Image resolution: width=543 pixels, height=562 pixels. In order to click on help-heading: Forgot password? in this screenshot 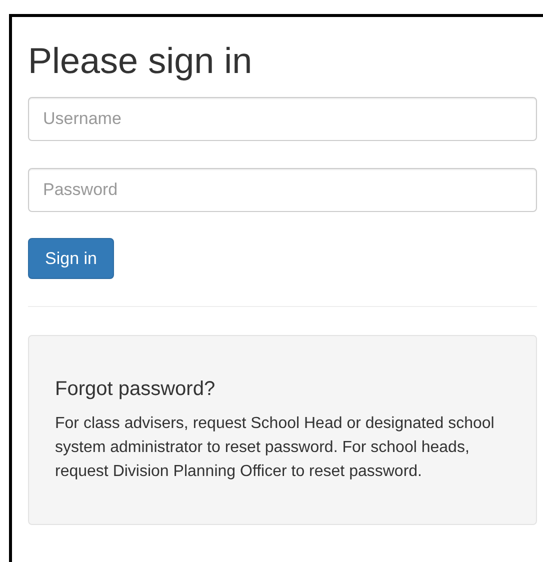, I will do `click(135, 389)`.